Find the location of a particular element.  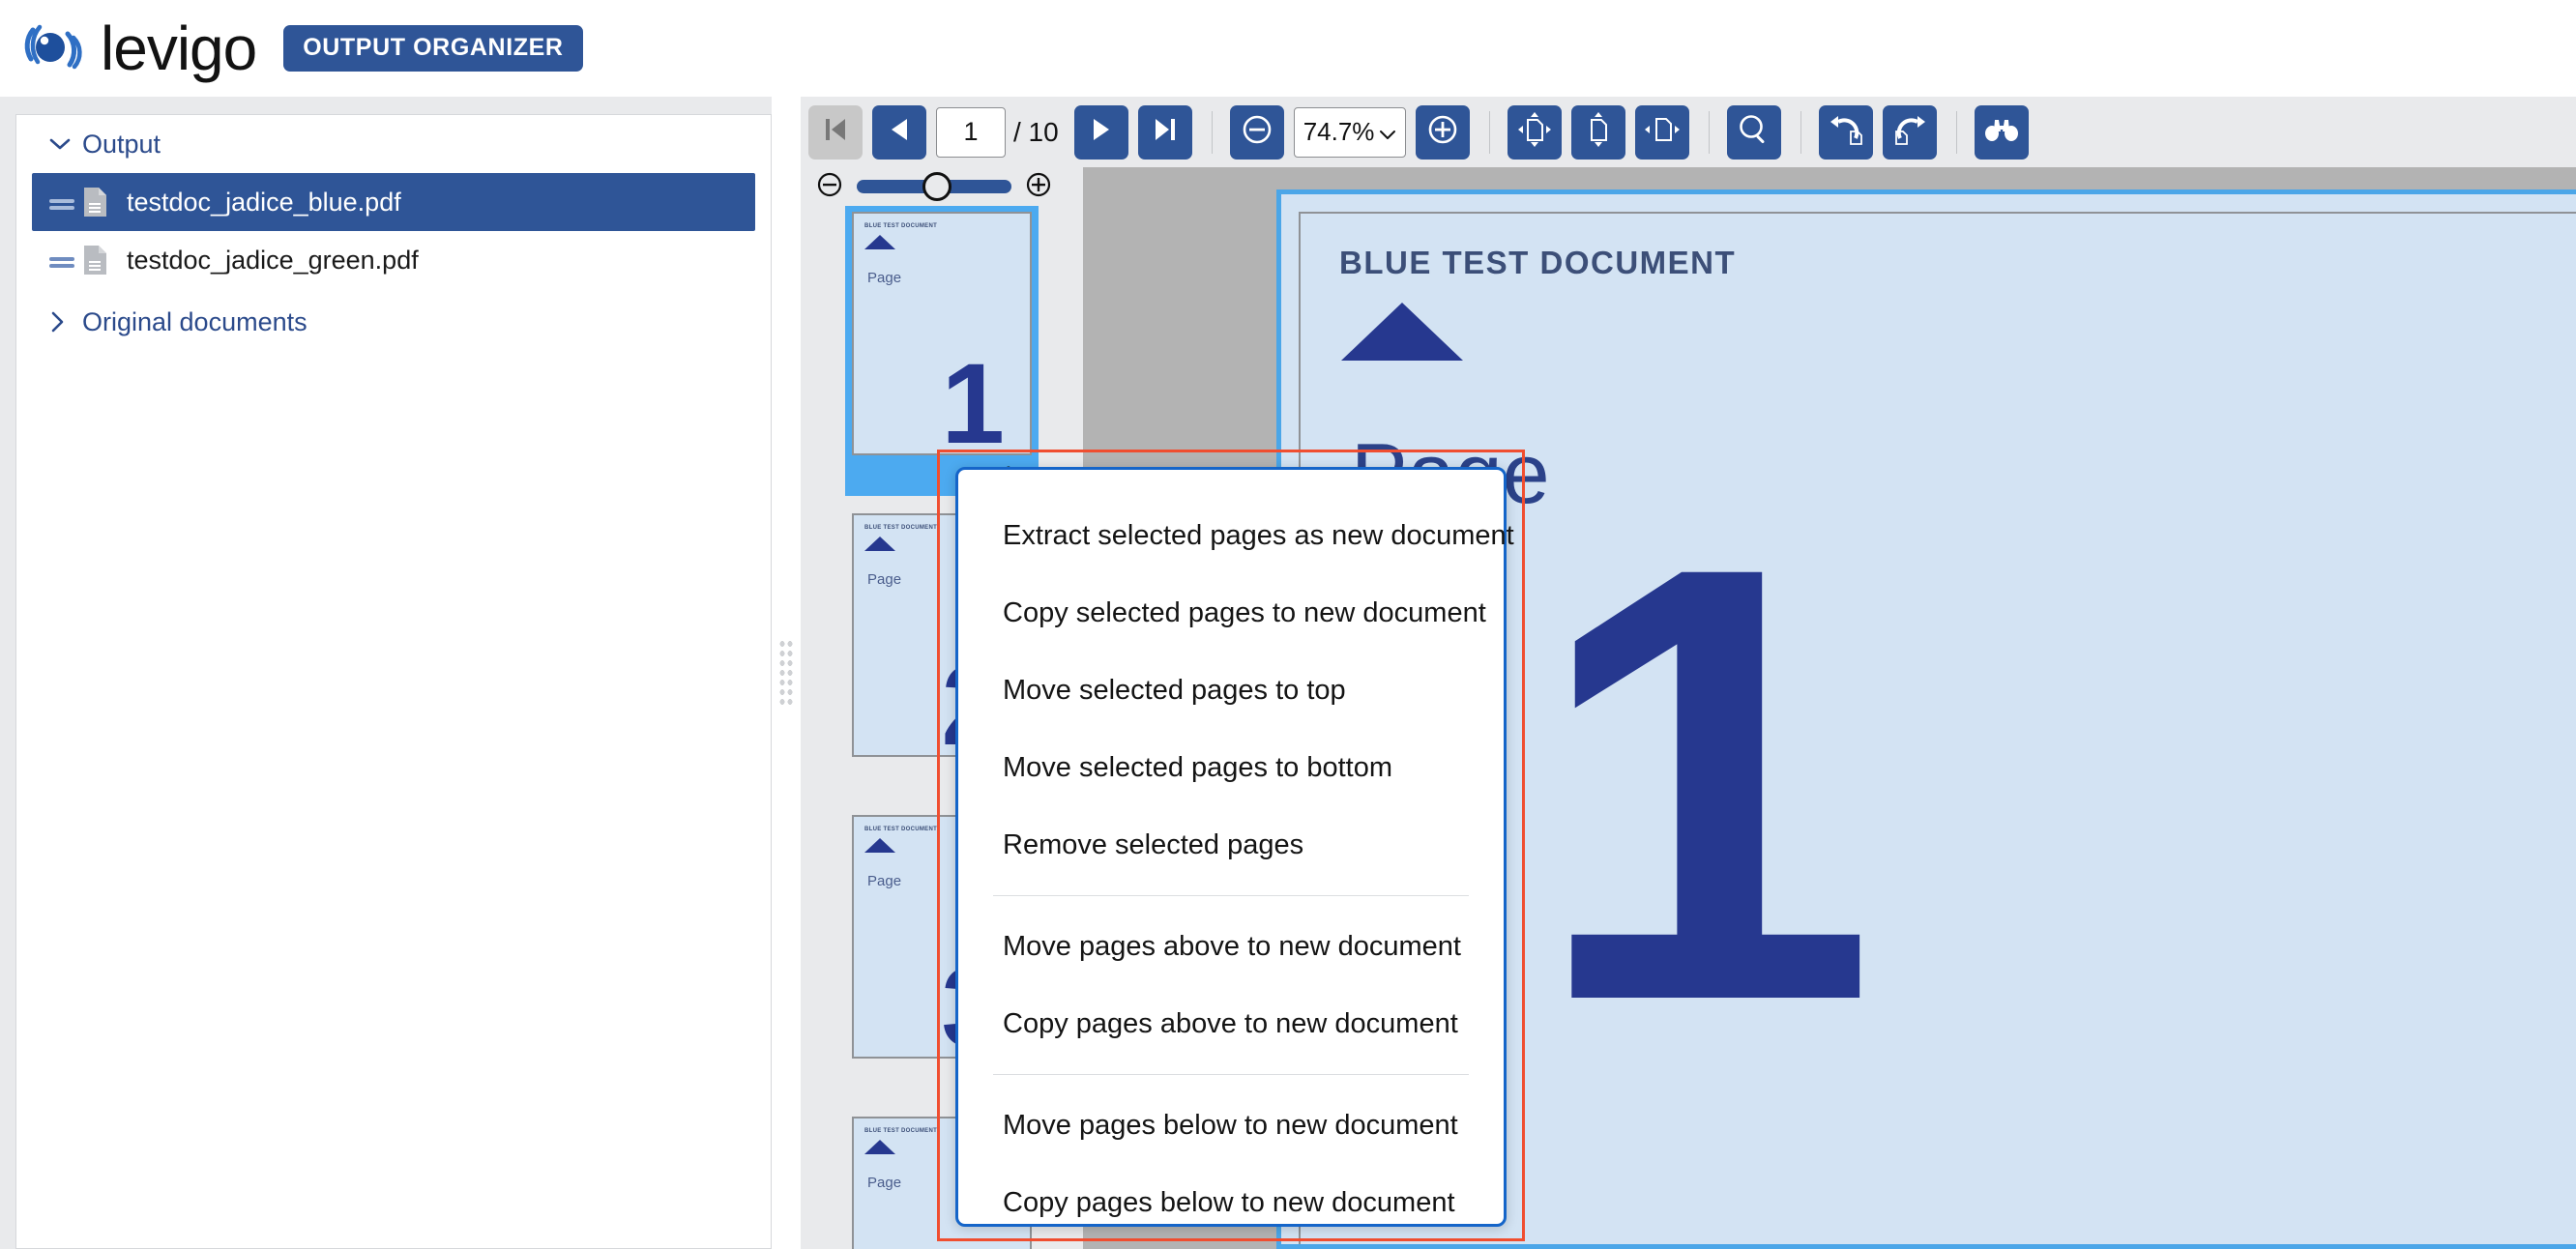

rotate-right-button is located at coordinates (1910, 132).